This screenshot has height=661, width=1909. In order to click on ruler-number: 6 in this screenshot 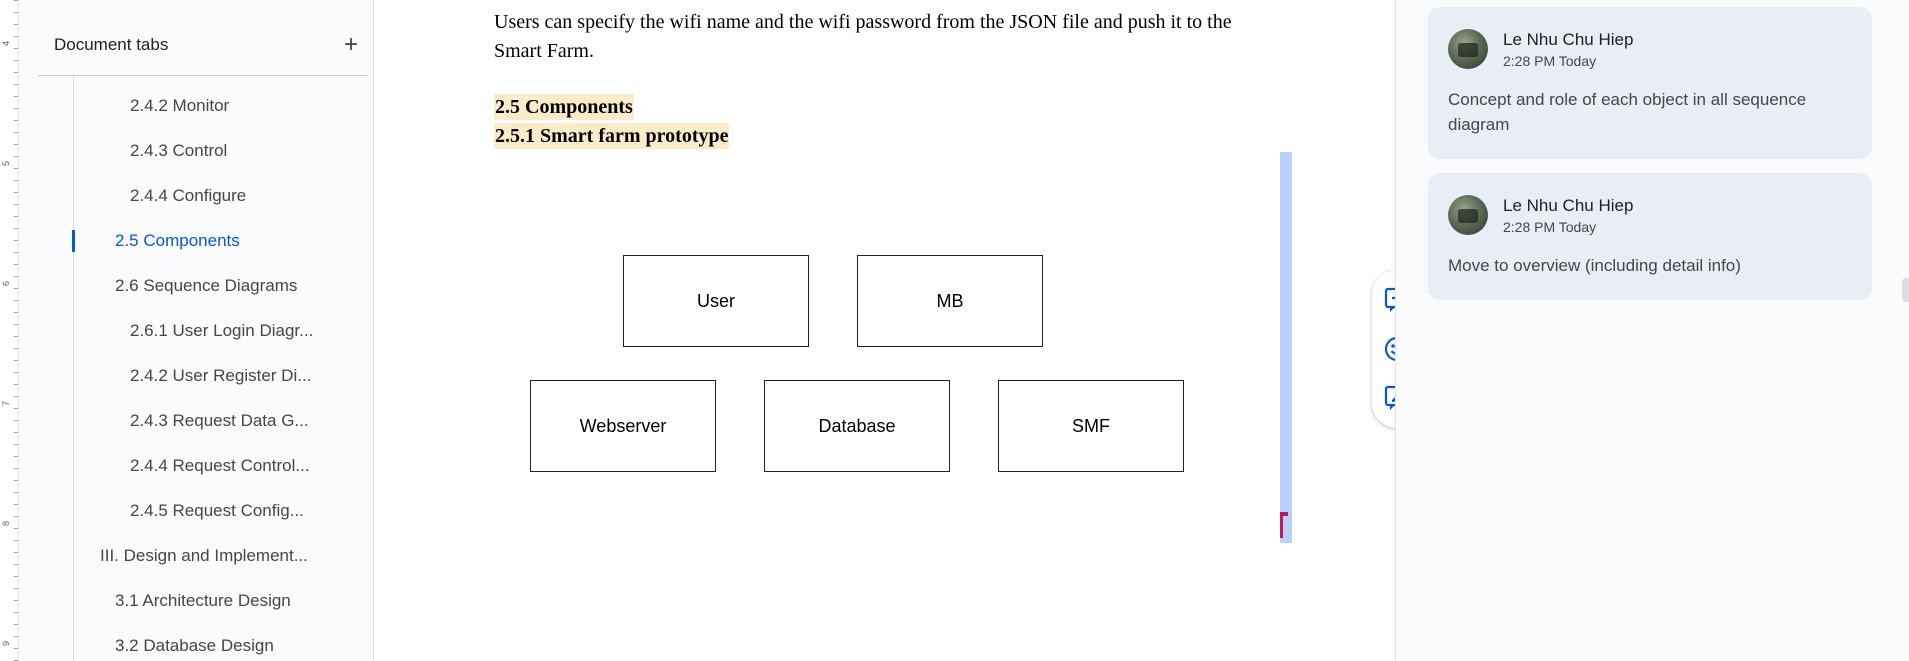, I will do `click(6, 283)`.